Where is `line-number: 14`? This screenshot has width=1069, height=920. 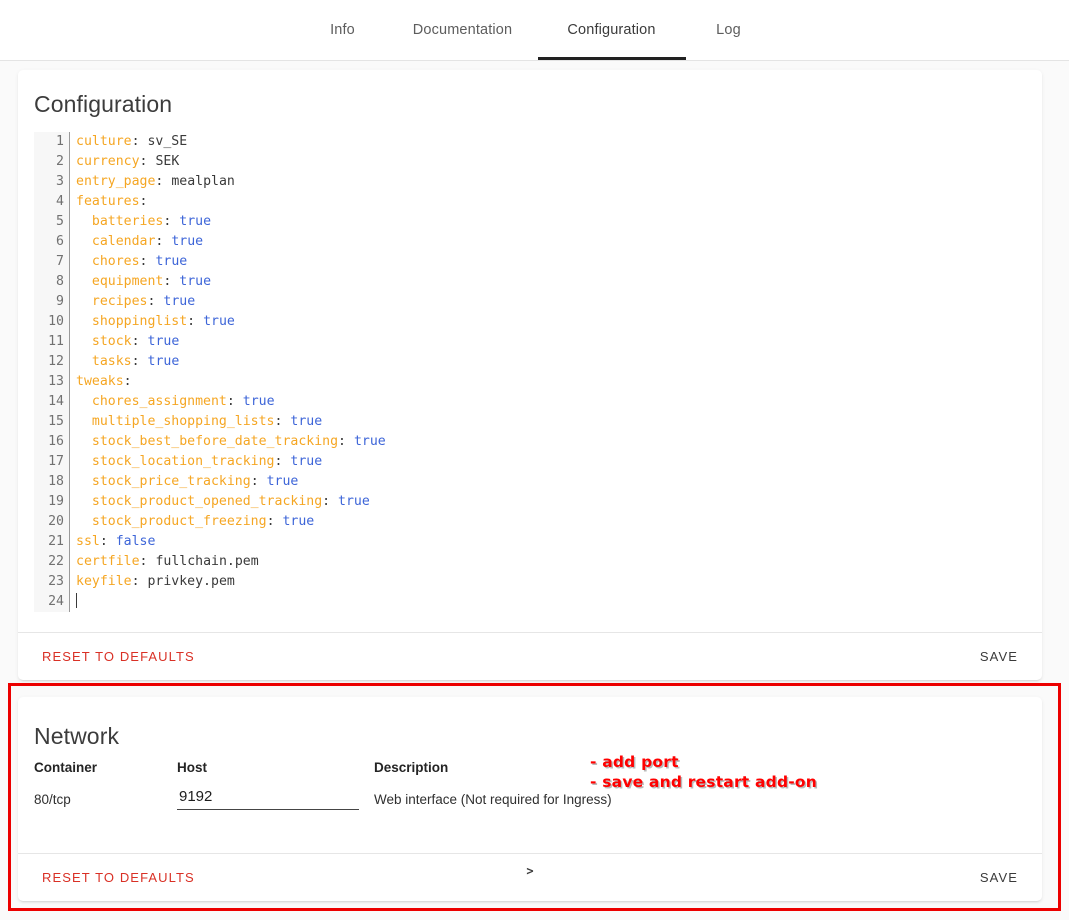 line-number: 14 is located at coordinates (56, 401).